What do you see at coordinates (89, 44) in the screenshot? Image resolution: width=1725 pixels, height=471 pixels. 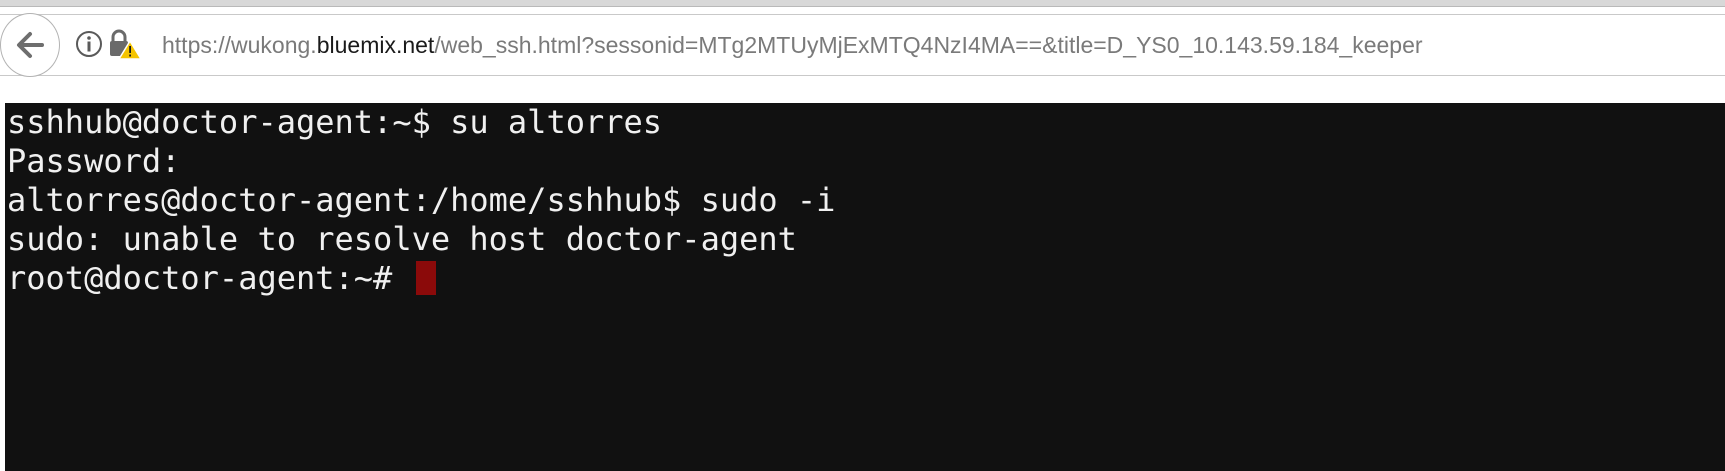 I see `info-icon` at bounding box center [89, 44].